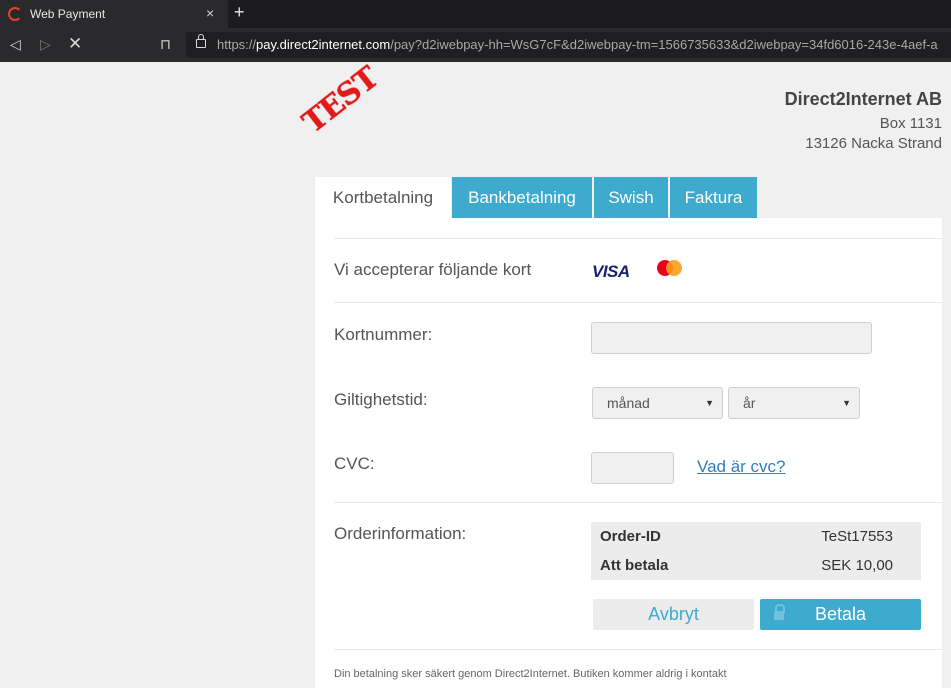 Image resolution: width=951 pixels, height=688 pixels. Describe the element at coordinates (670, 270) in the screenshot. I see `mastercard-logo` at that location.